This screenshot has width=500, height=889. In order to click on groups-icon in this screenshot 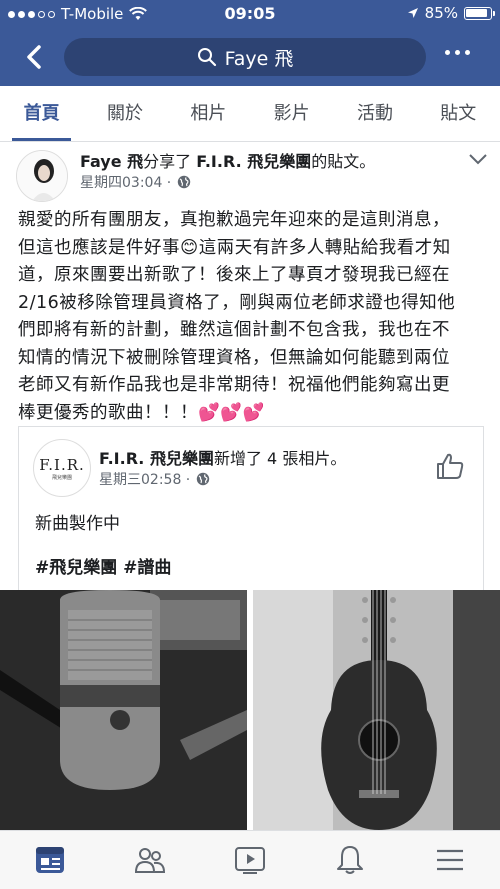, I will do `click(150, 860)`.